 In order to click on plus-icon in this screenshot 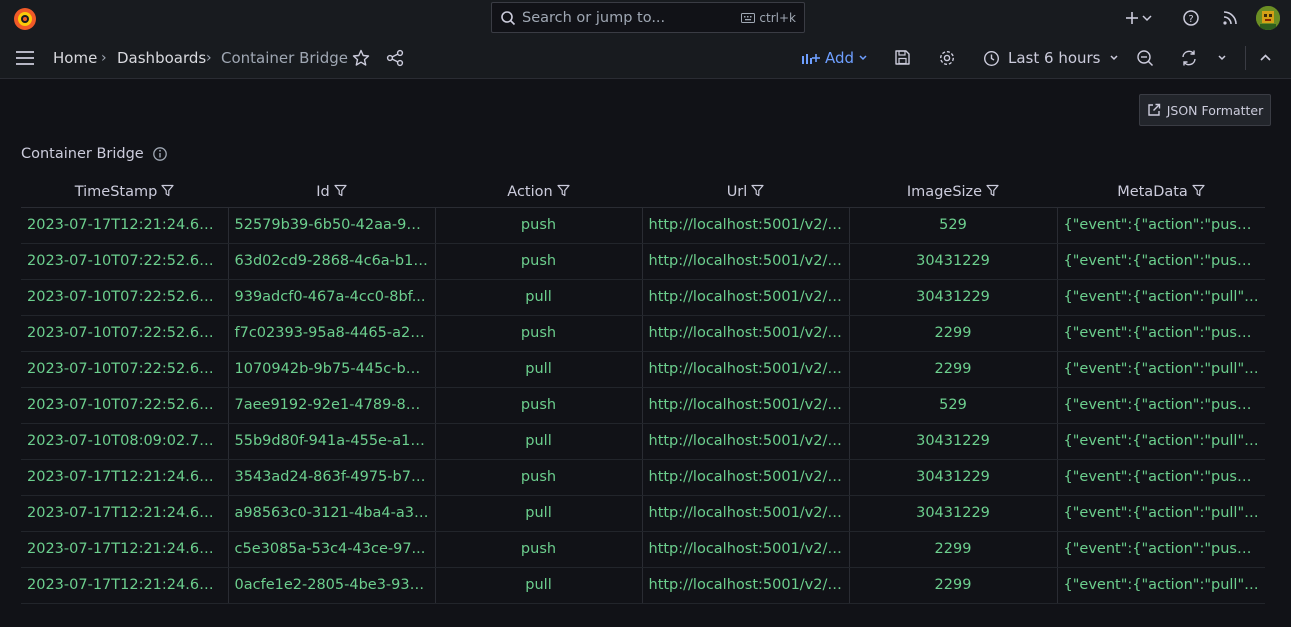, I will do `click(1132, 18)`.